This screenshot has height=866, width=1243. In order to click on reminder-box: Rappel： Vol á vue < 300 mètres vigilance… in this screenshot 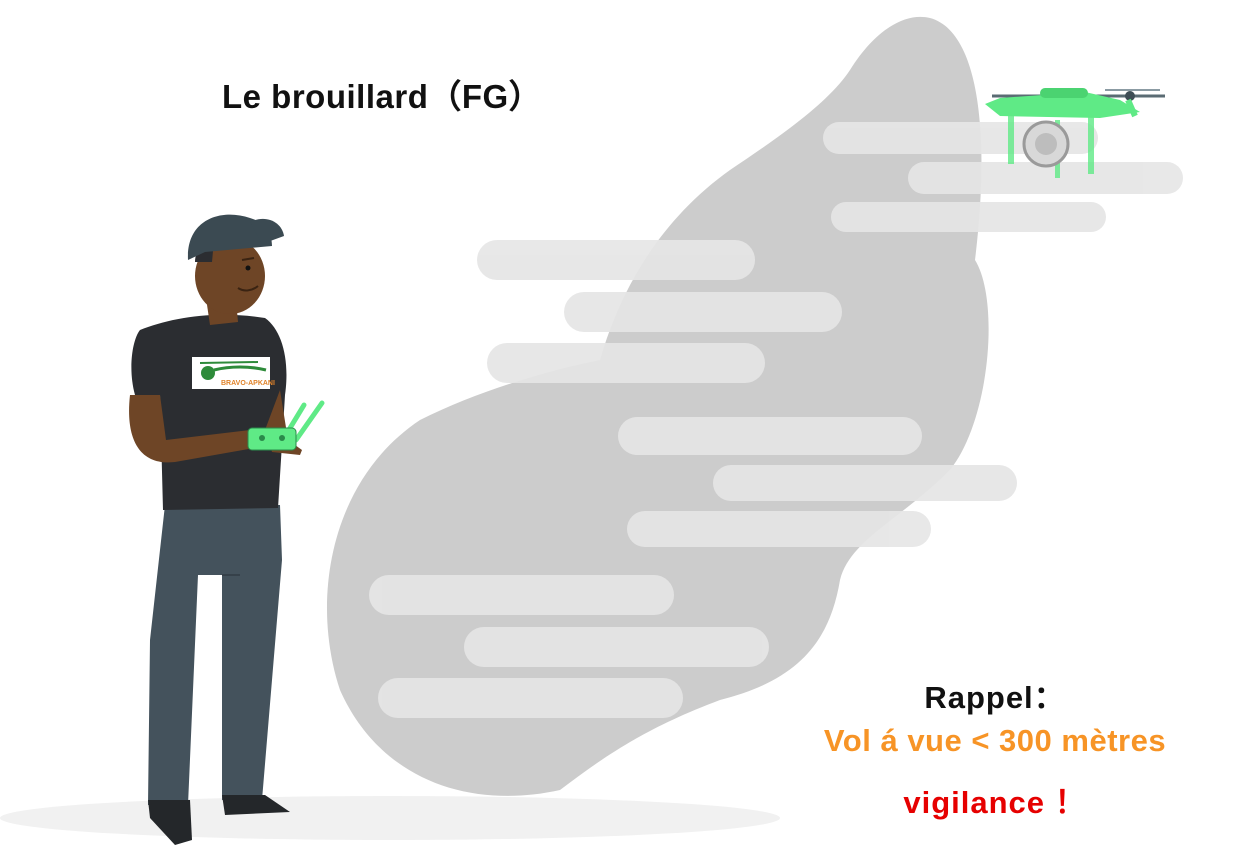, I will do `click(995, 747)`.